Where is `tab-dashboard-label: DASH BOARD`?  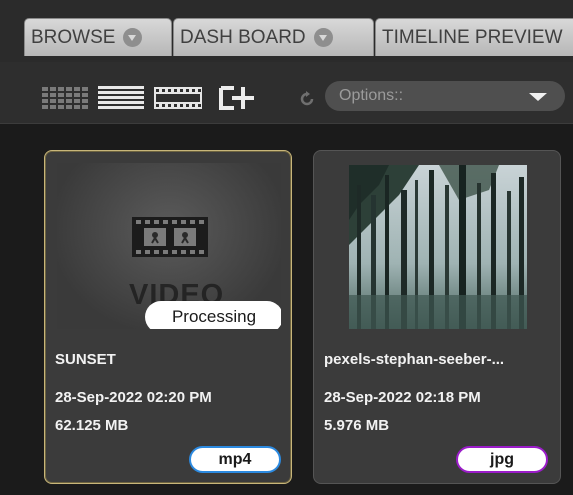
tab-dashboard-label: DASH BOARD is located at coordinates (243, 37).